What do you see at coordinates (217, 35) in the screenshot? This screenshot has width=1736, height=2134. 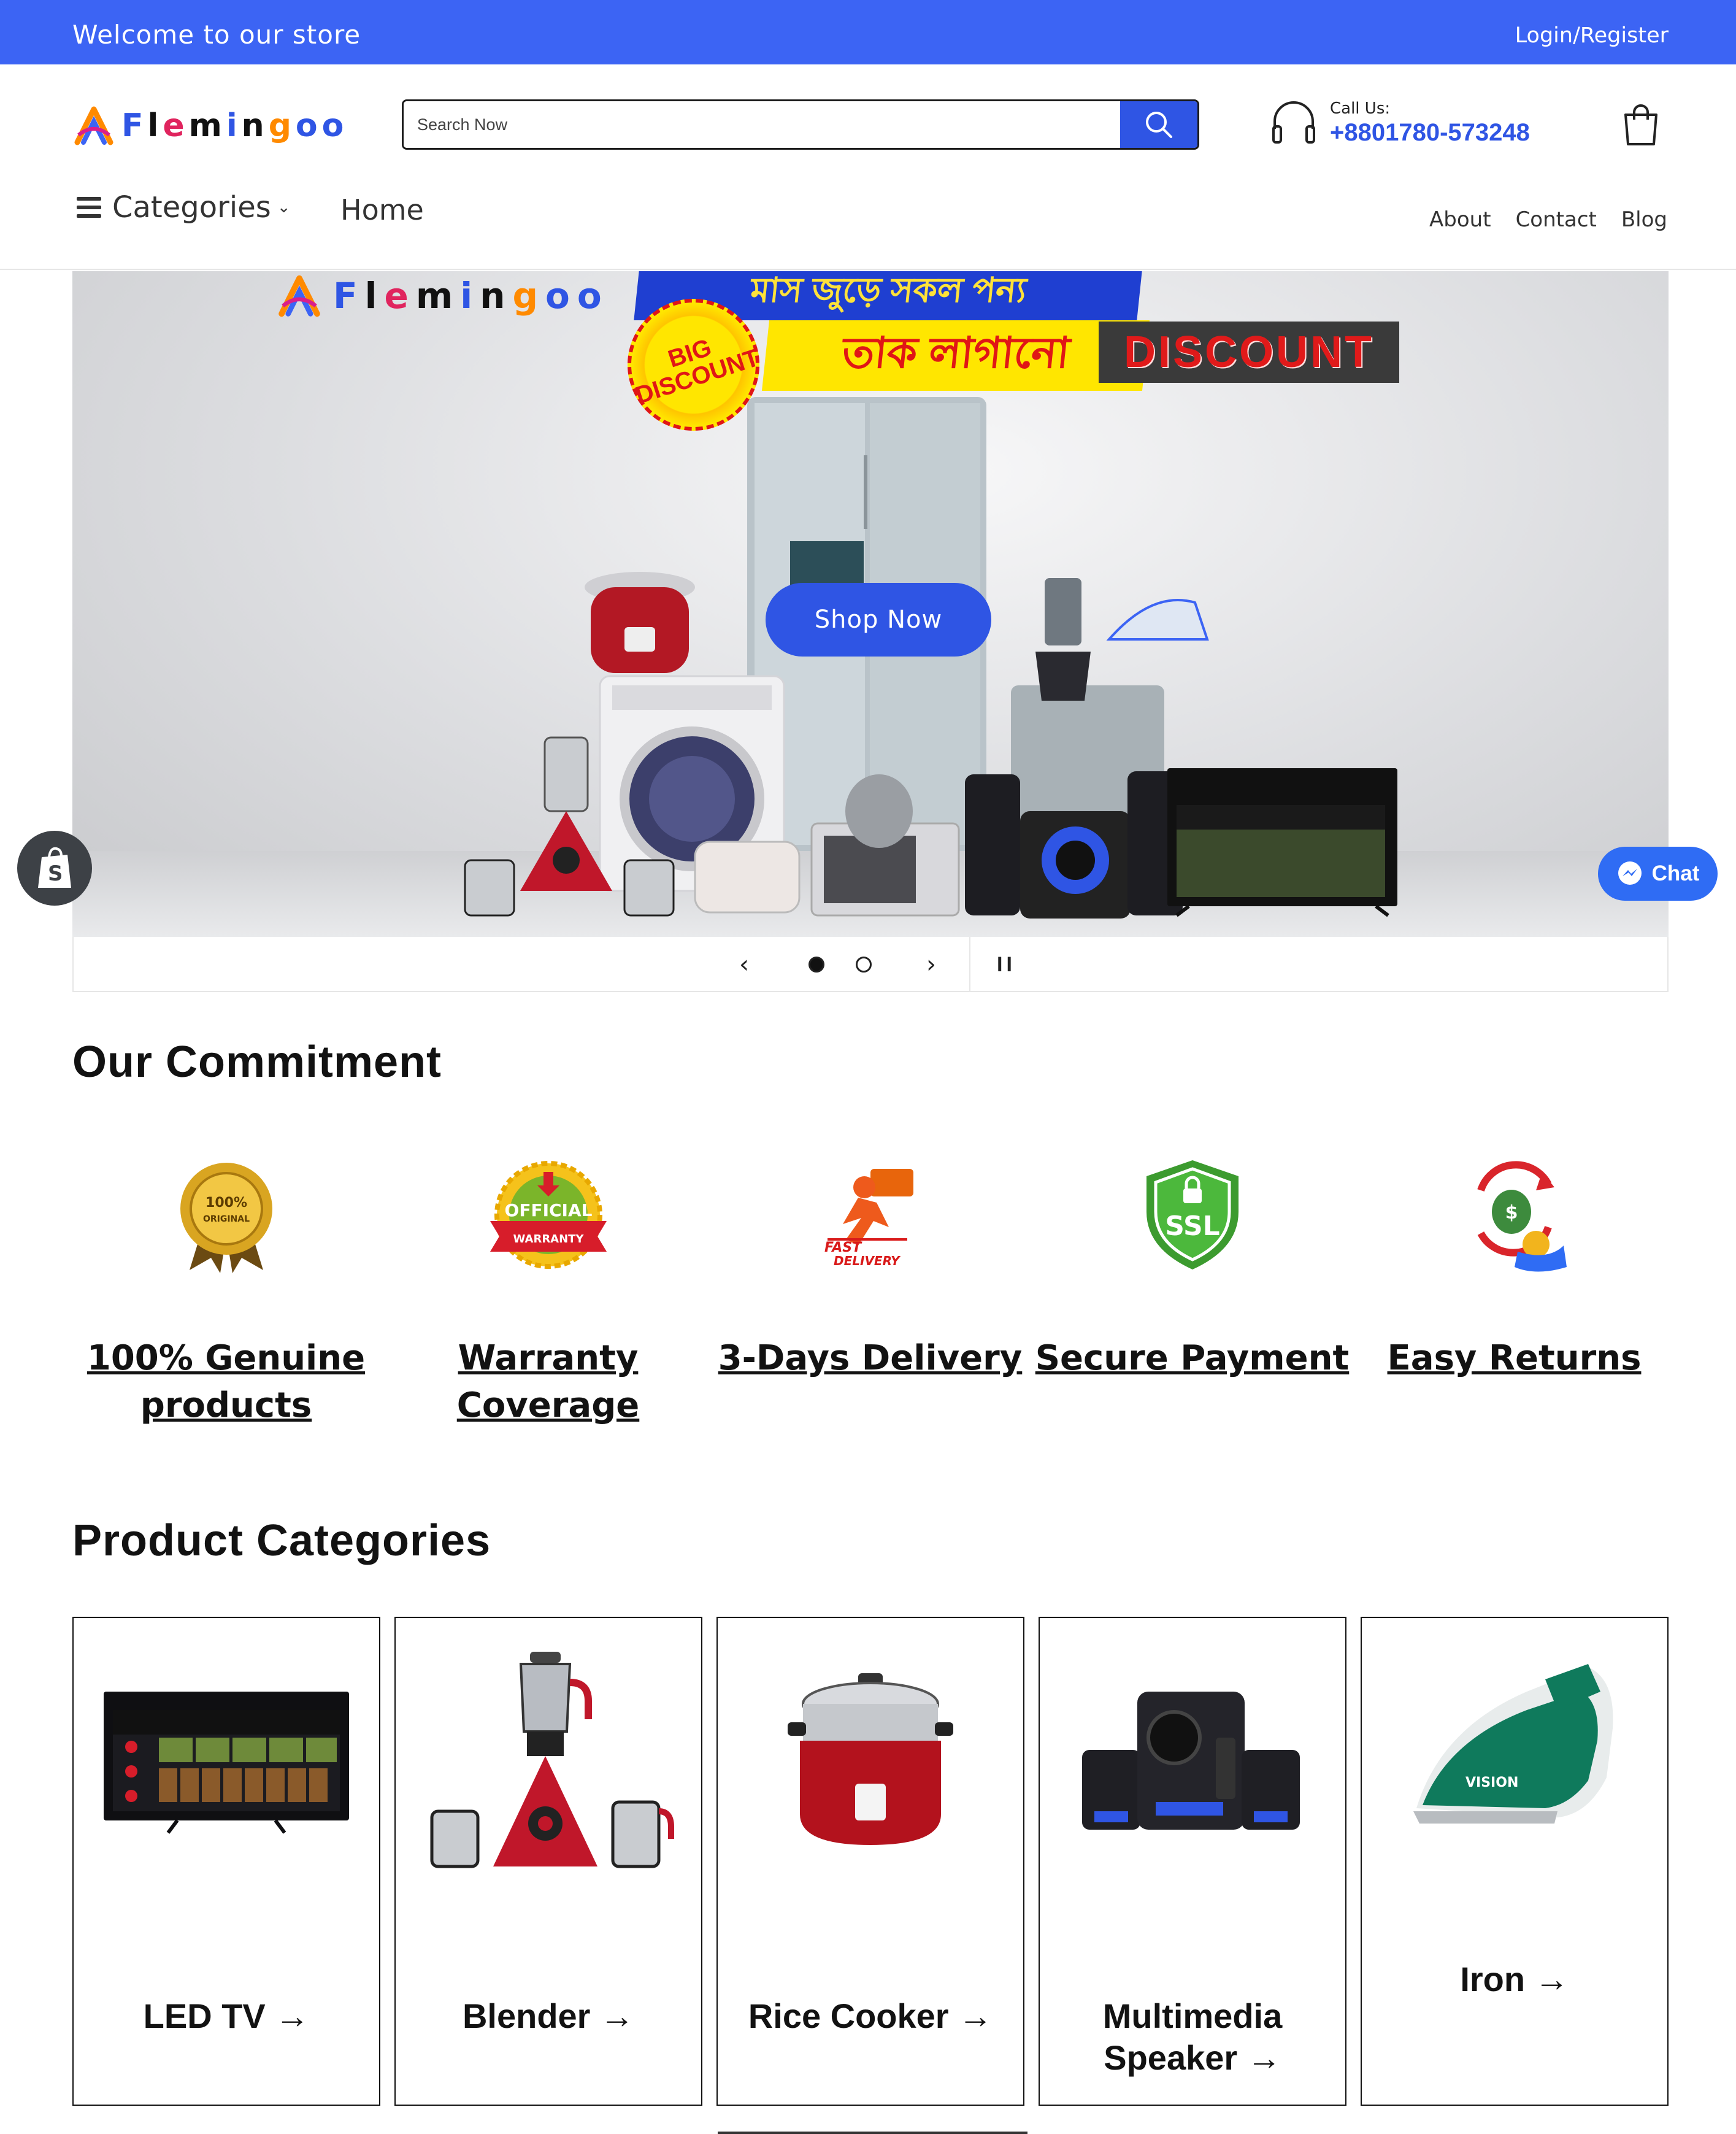 I see `welcome-text: Welcome to our store` at bounding box center [217, 35].